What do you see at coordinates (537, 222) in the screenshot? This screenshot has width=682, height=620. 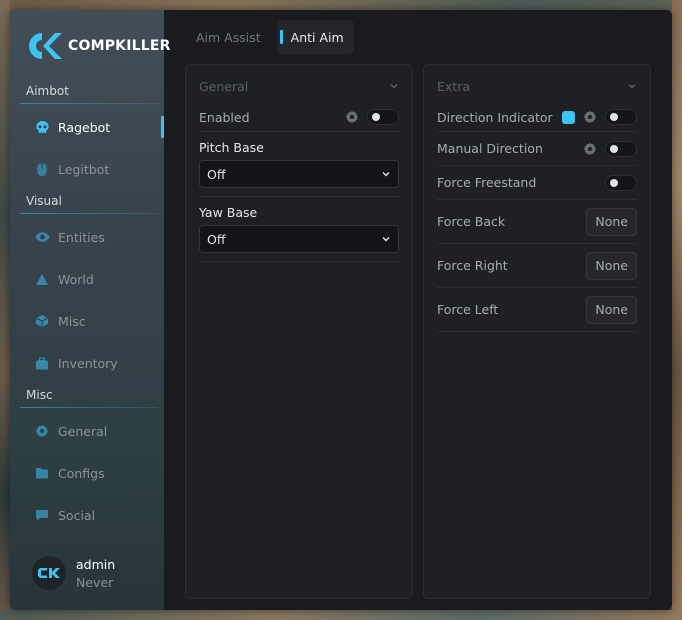 I see `force-back-row: Force Back None` at bounding box center [537, 222].